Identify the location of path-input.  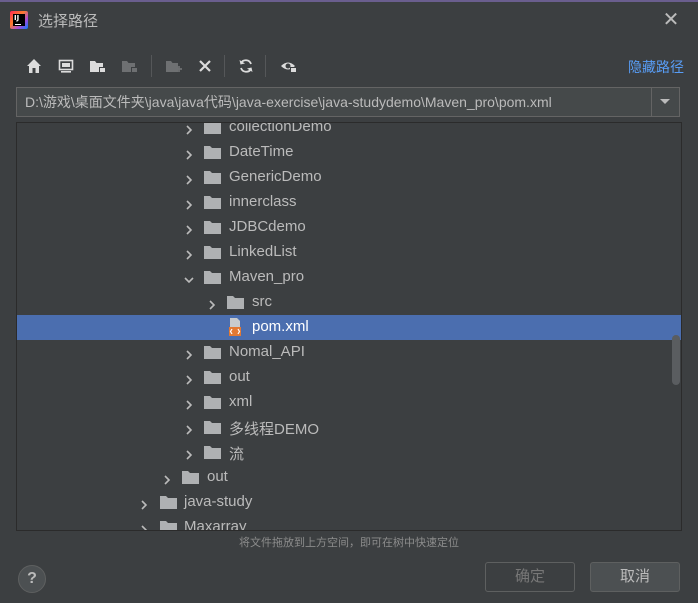
(334, 102).